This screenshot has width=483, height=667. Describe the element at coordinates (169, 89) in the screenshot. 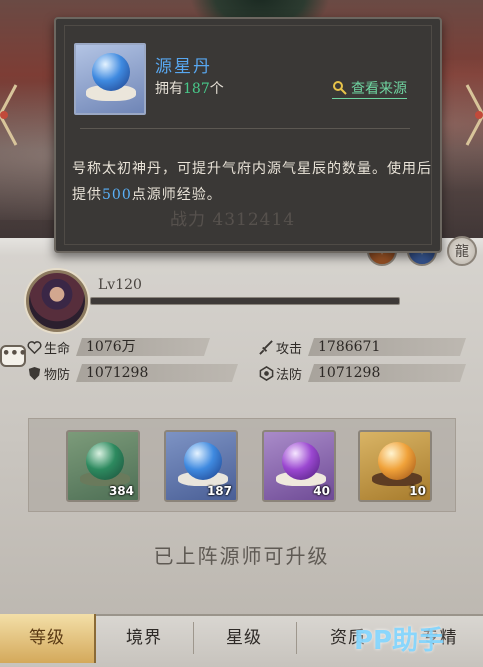

I see `owned-prefix: 拥有` at that location.